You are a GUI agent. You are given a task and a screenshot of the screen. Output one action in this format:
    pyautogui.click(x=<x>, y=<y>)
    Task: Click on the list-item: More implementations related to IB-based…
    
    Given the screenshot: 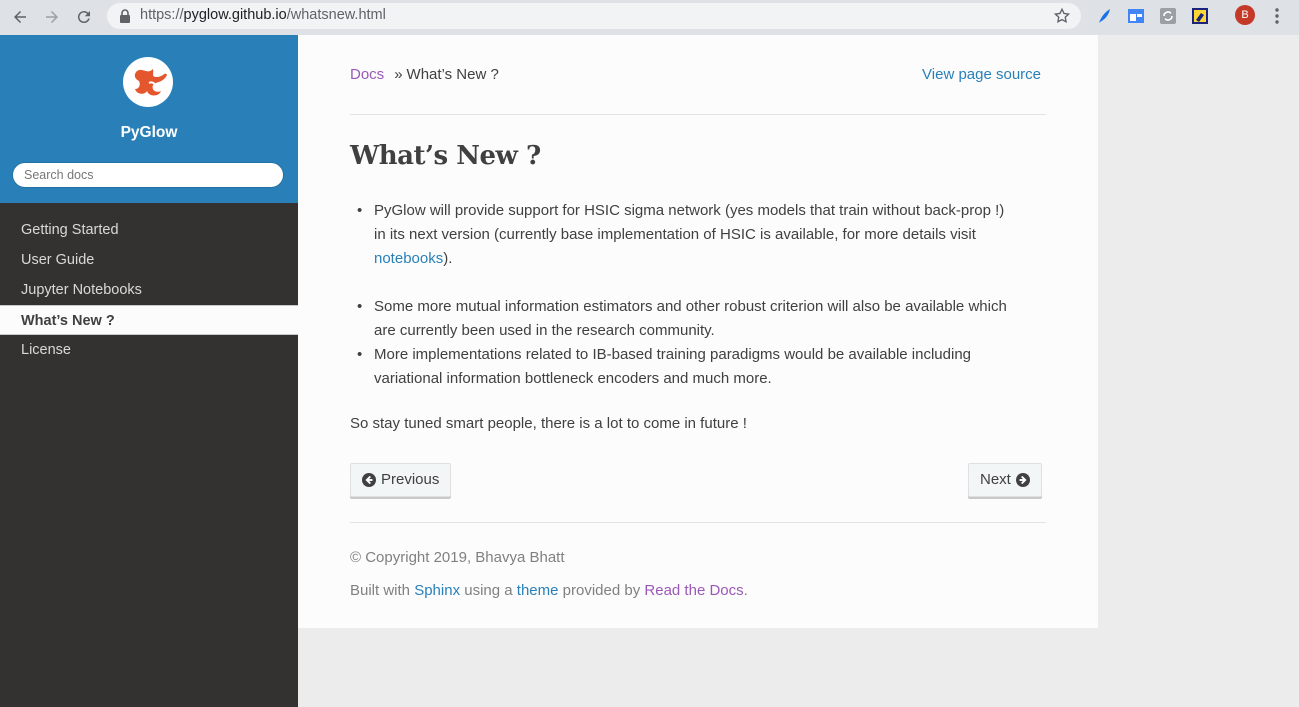 What is the action you would take?
    pyautogui.click(x=700, y=367)
    